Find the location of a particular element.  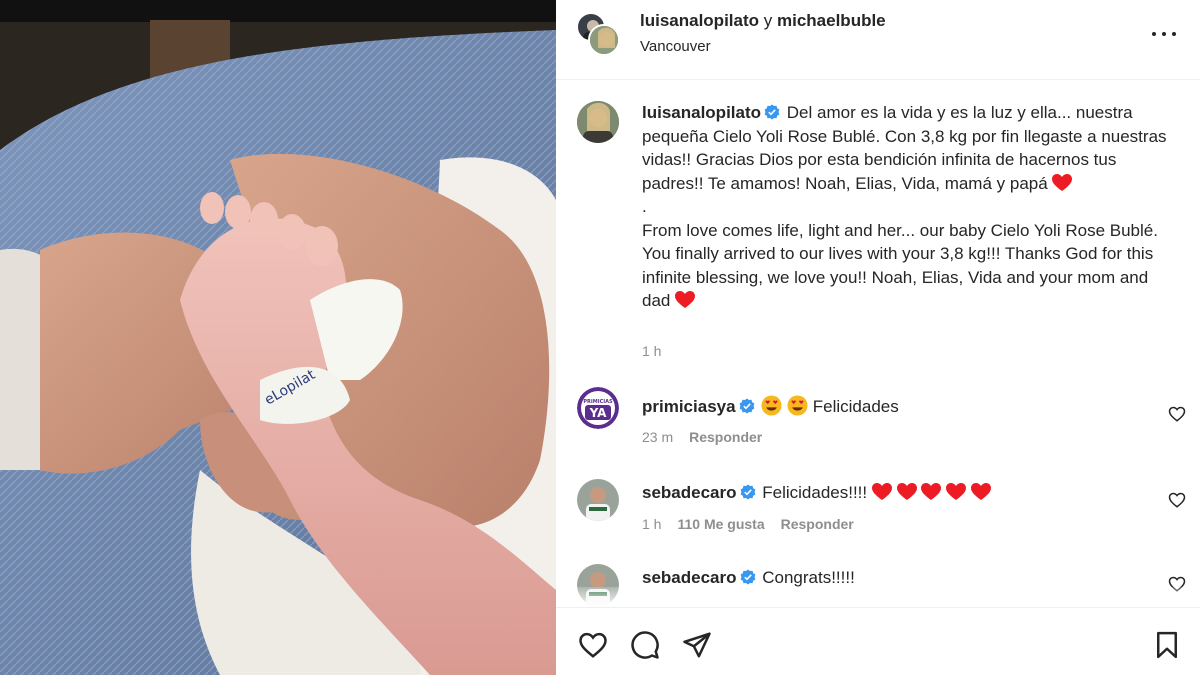

bookmark-icon is located at coordinates (1167, 645).